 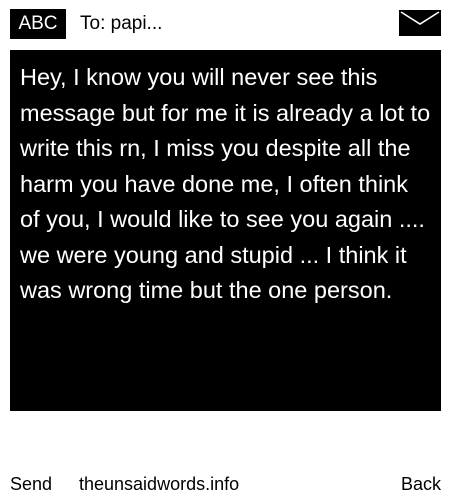 I want to click on envelope-icon, so click(x=420, y=23).